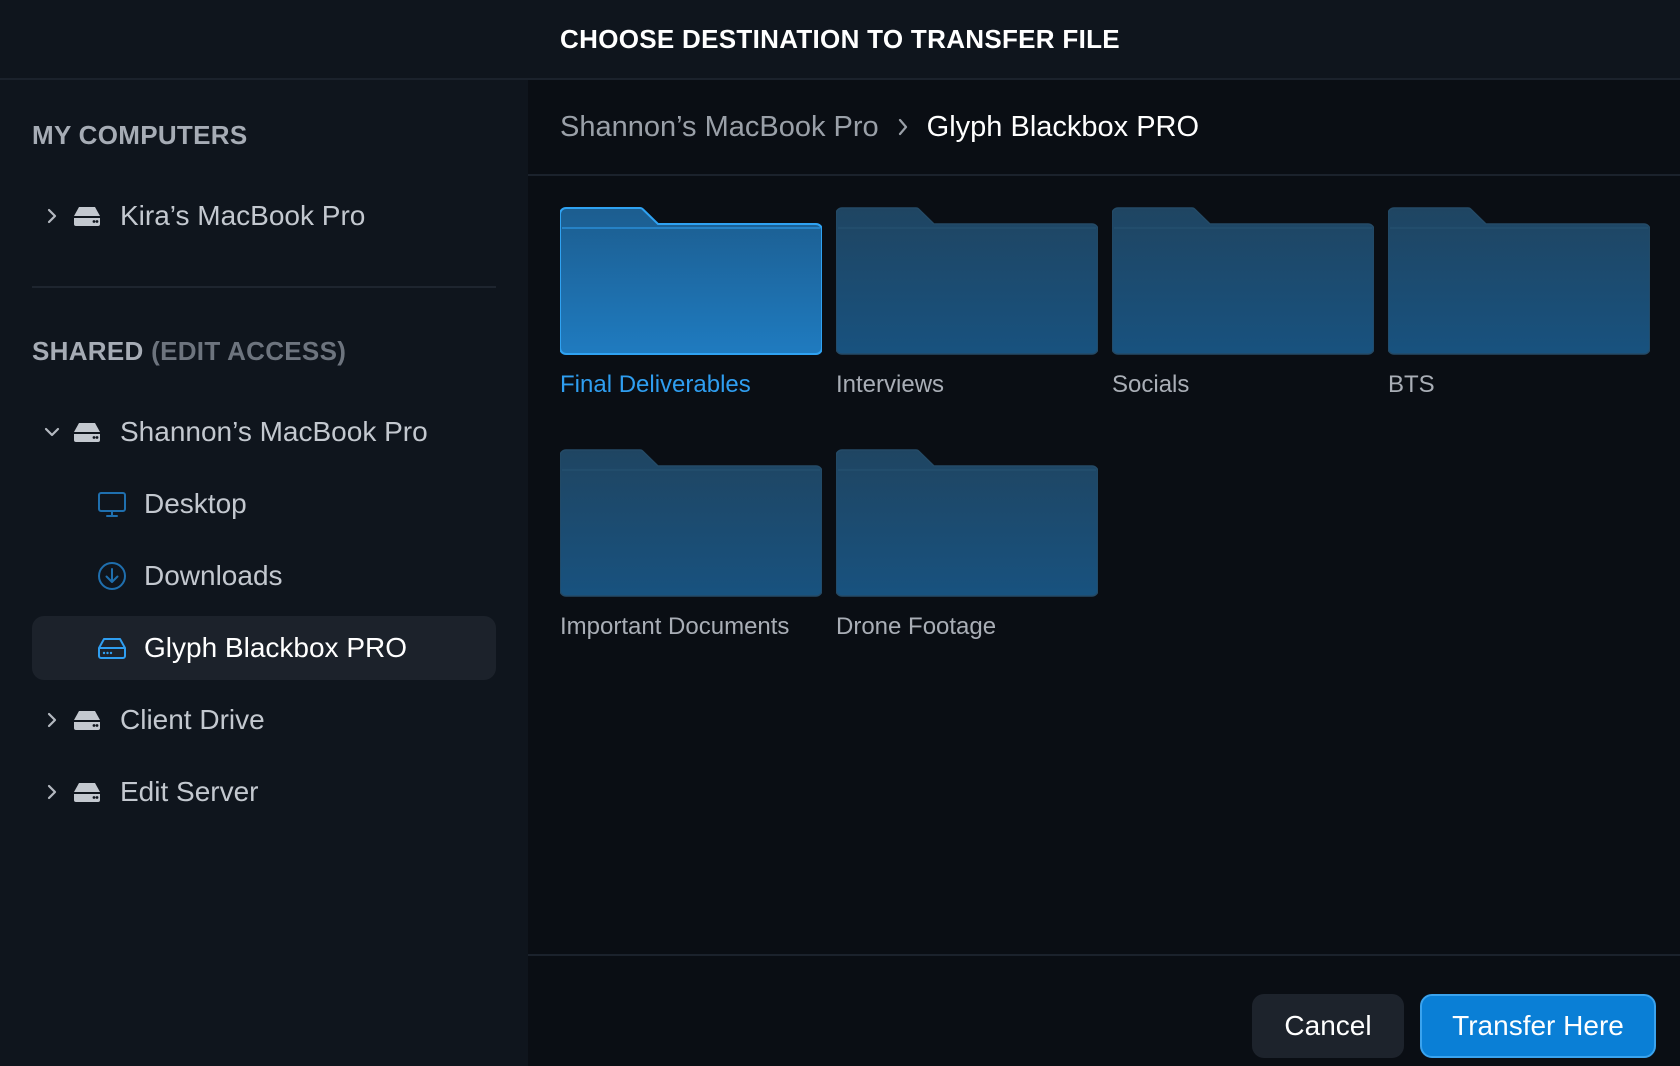 Image resolution: width=1680 pixels, height=1066 pixels. I want to click on sidebar-item-edit-server: Edit Server, so click(264, 792).